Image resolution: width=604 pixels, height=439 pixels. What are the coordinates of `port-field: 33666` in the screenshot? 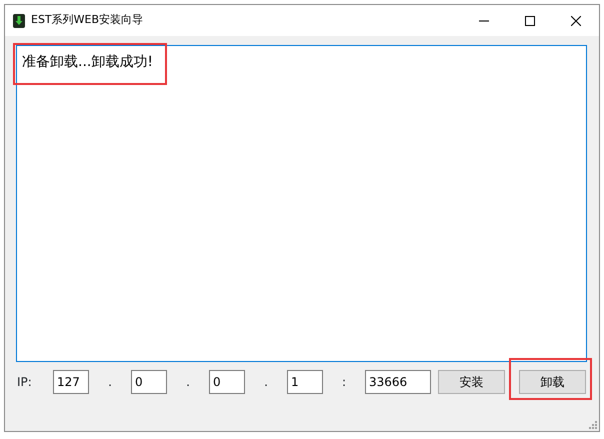 It's located at (398, 382).